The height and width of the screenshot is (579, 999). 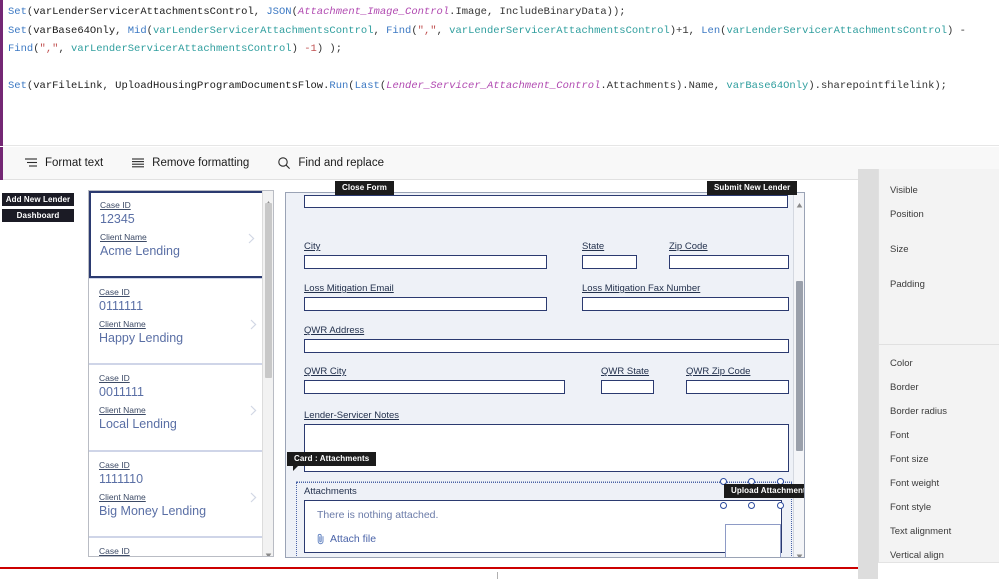 What do you see at coordinates (312, 246) in the screenshot?
I see `field-city-label: City` at bounding box center [312, 246].